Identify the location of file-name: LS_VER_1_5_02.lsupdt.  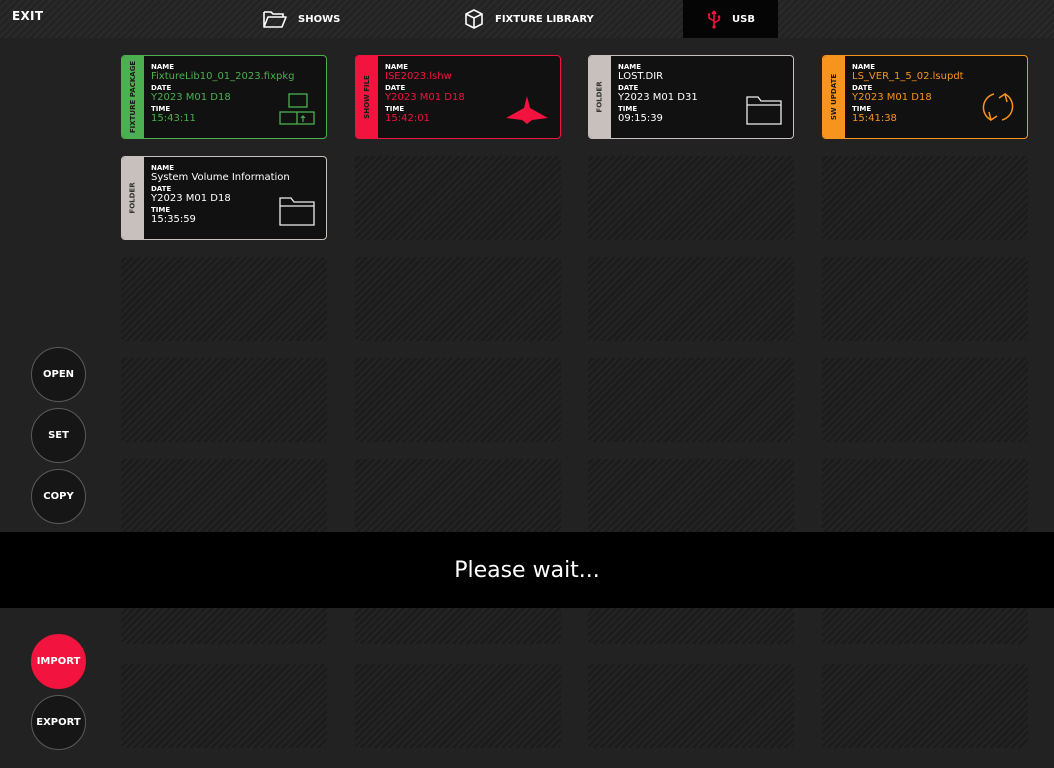
(908, 76).